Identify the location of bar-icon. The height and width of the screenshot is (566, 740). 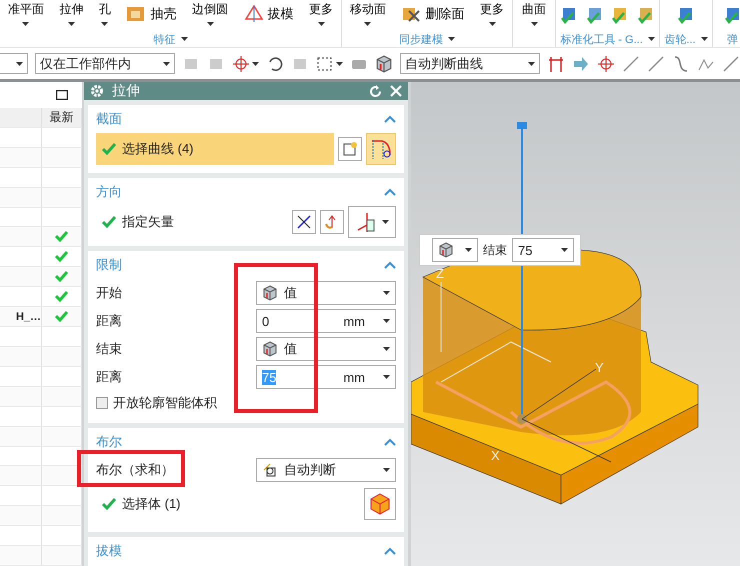
(556, 63).